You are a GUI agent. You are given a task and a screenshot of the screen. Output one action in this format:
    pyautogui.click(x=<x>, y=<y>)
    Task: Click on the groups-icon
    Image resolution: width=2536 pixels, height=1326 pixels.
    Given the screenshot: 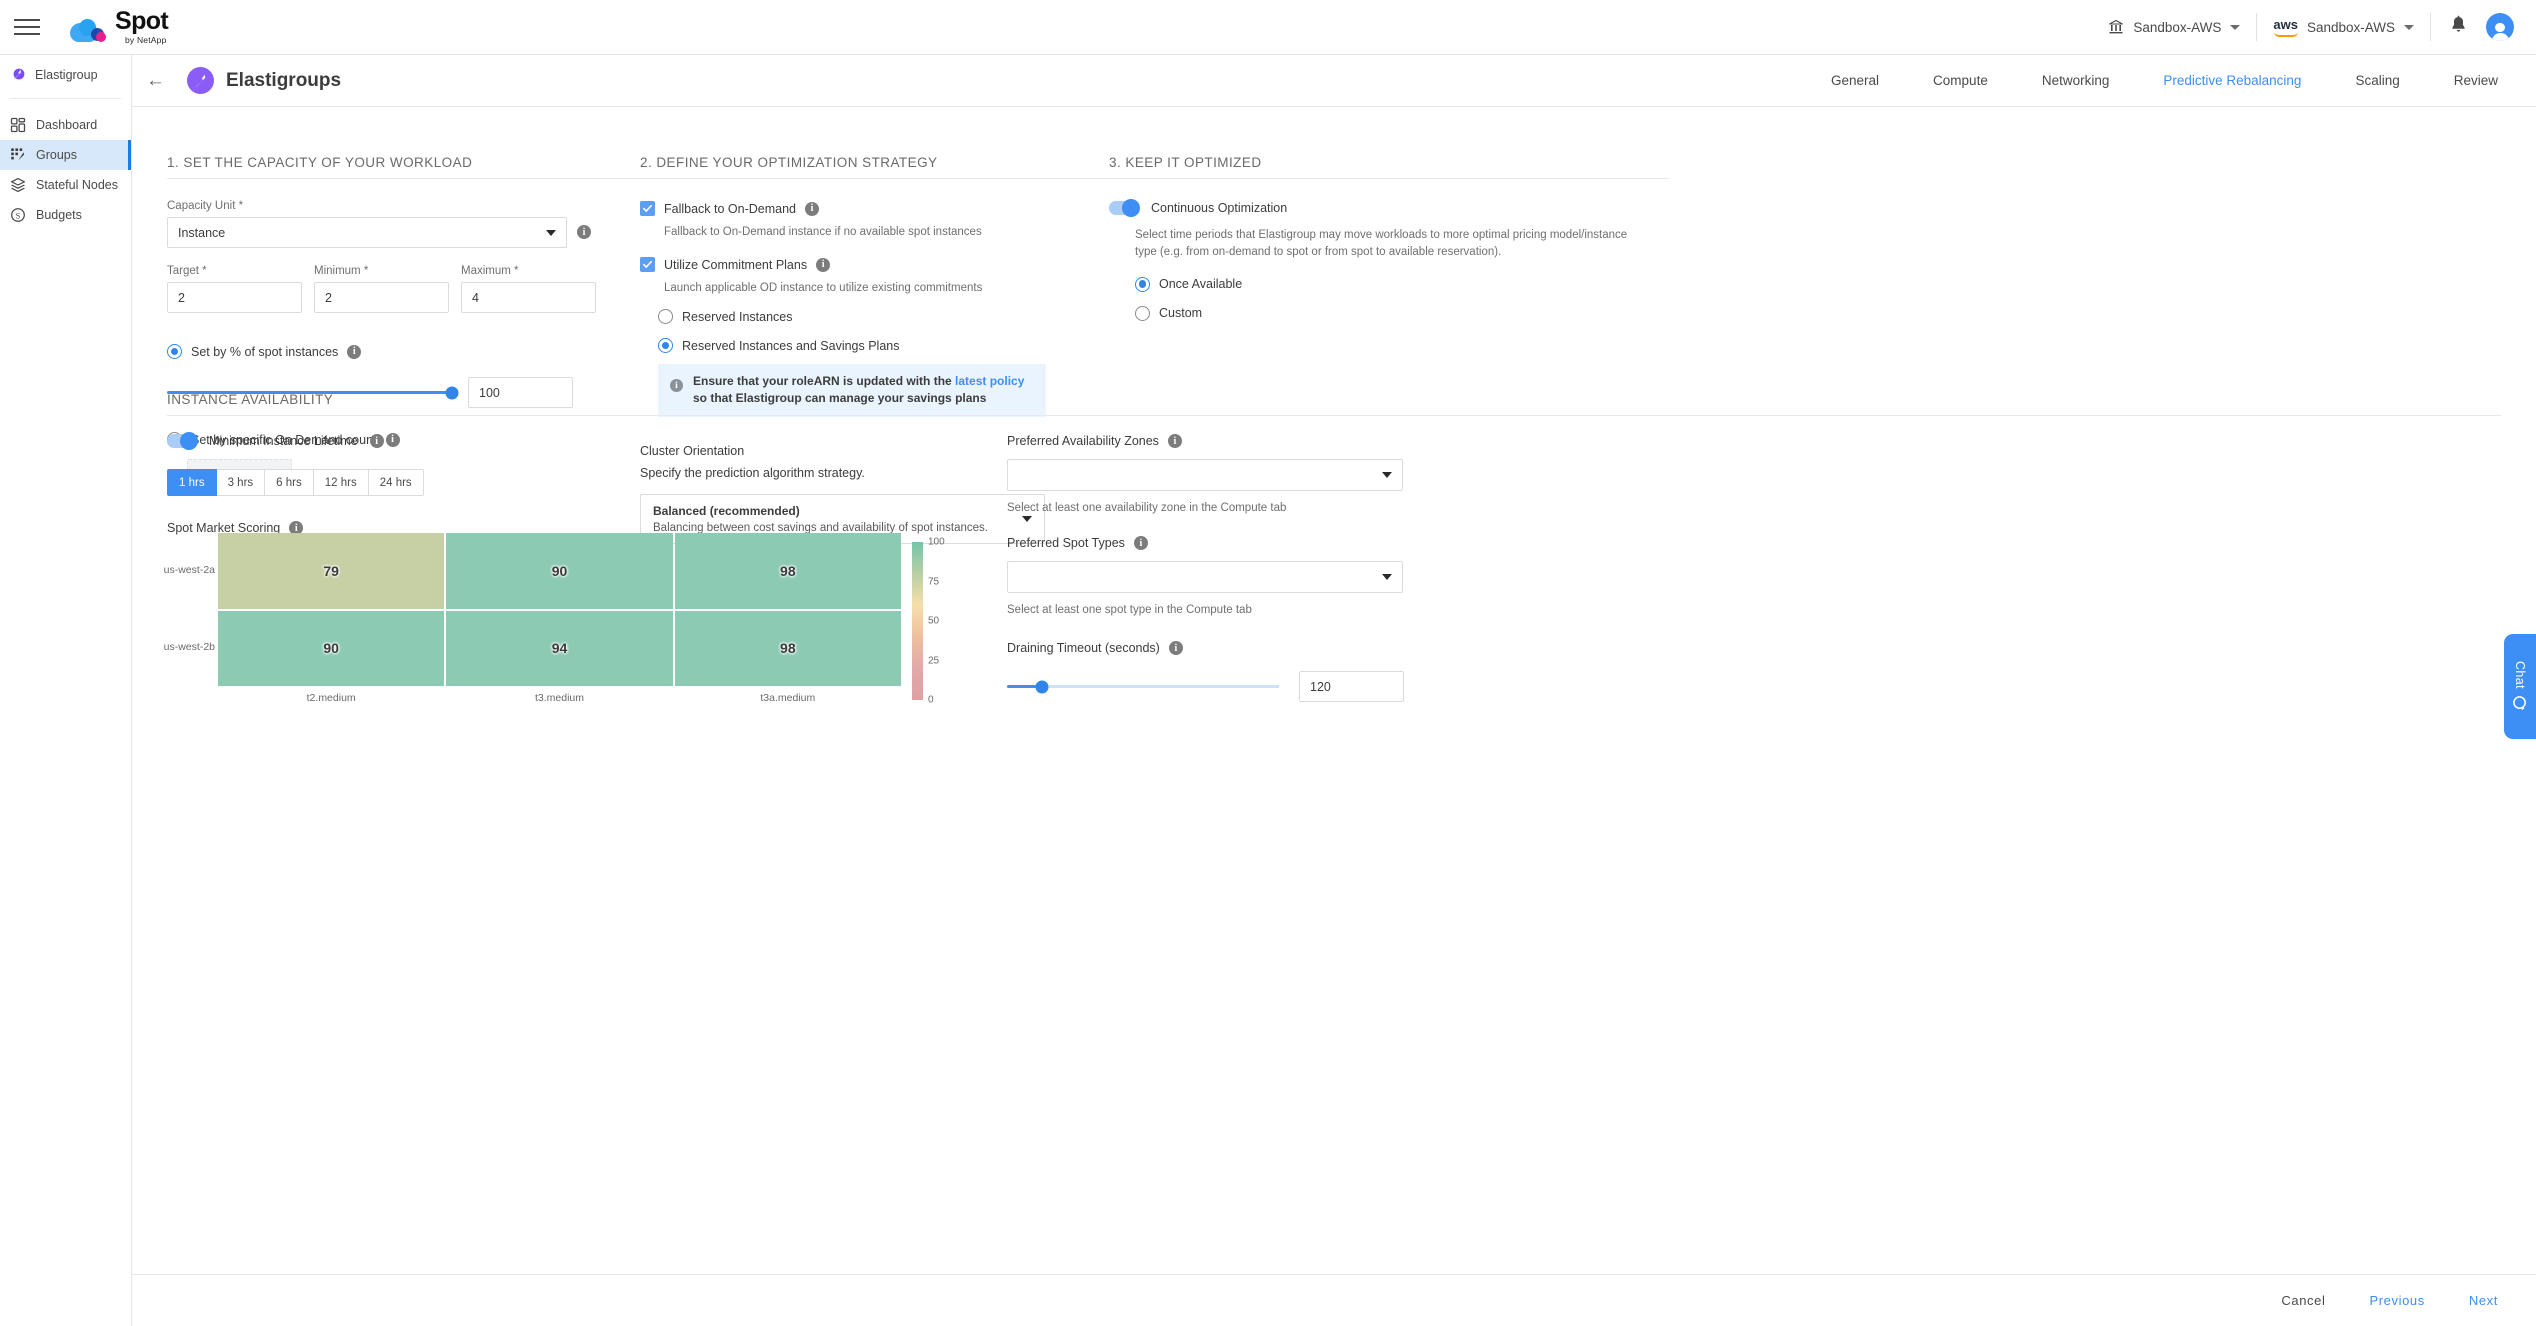 What is the action you would take?
    pyautogui.click(x=17, y=154)
    